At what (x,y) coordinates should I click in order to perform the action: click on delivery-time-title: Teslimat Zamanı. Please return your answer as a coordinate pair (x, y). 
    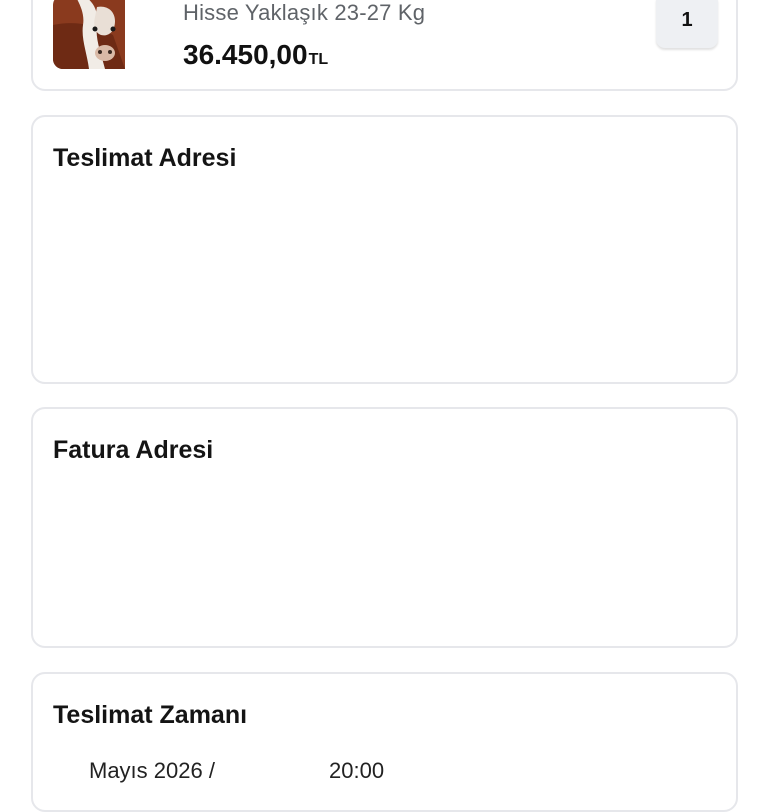
    Looking at the image, I should click on (150, 715).